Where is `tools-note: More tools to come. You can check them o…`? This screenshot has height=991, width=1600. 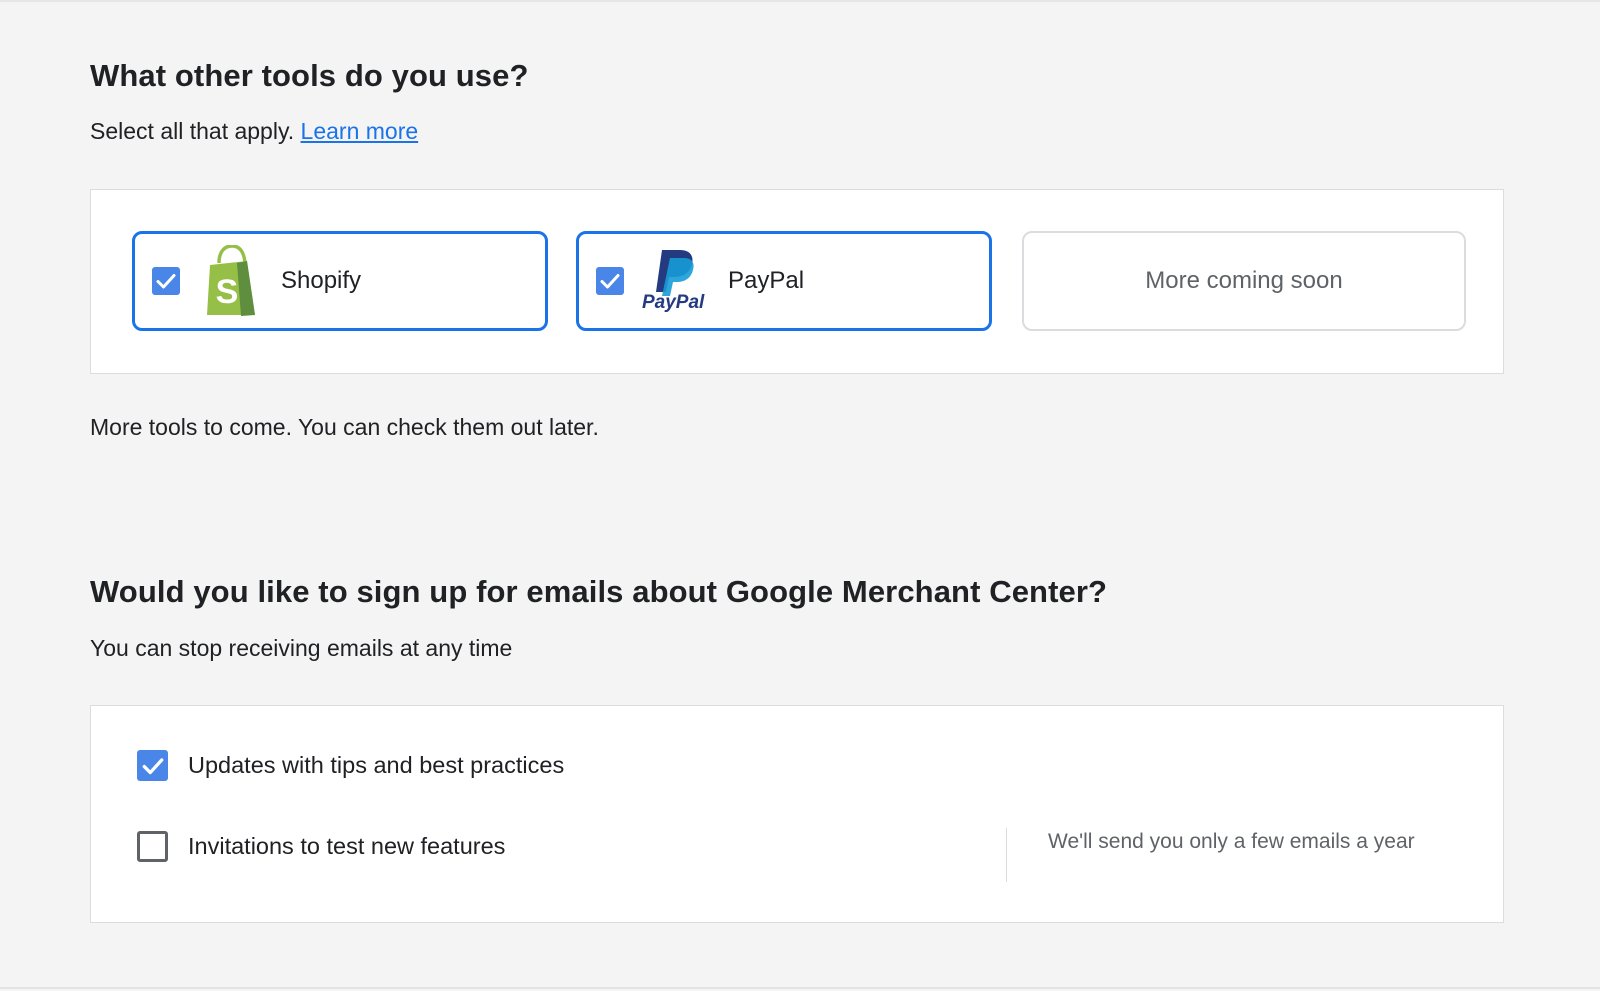 tools-note: More tools to come. You can check them o… is located at coordinates (344, 427).